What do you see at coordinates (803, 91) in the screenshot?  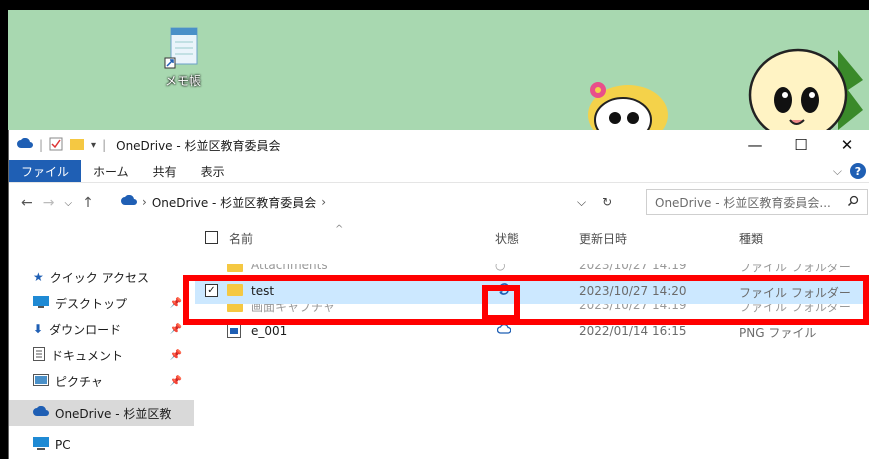 I see `mascot-image-right` at bounding box center [803, 91].